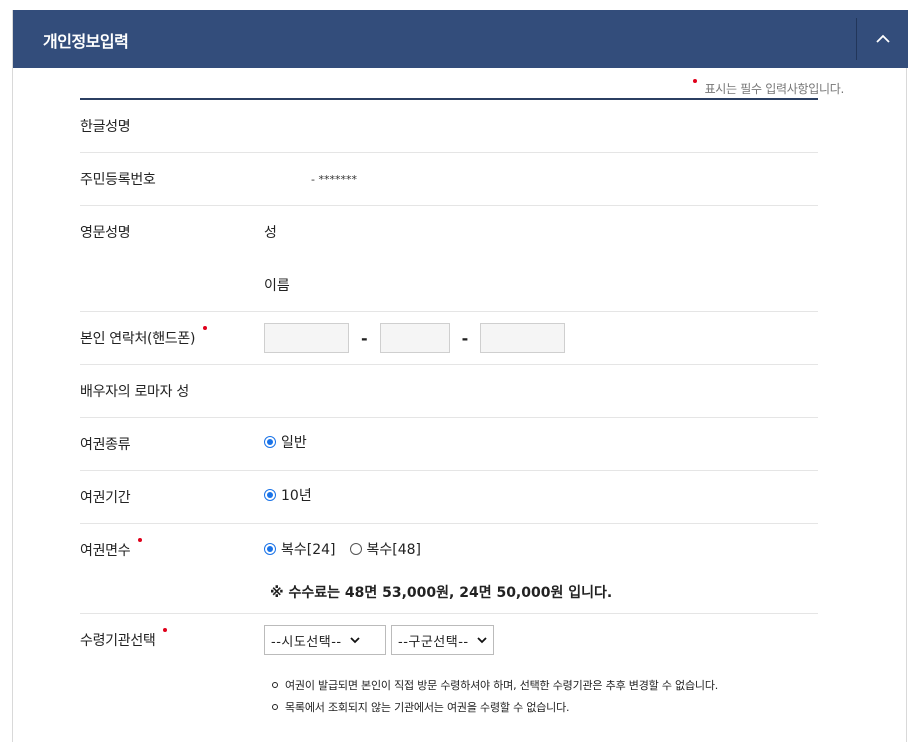 The image size is (919, 742). I want to click on korean-name-label: 한글성명, so click(105, 127).